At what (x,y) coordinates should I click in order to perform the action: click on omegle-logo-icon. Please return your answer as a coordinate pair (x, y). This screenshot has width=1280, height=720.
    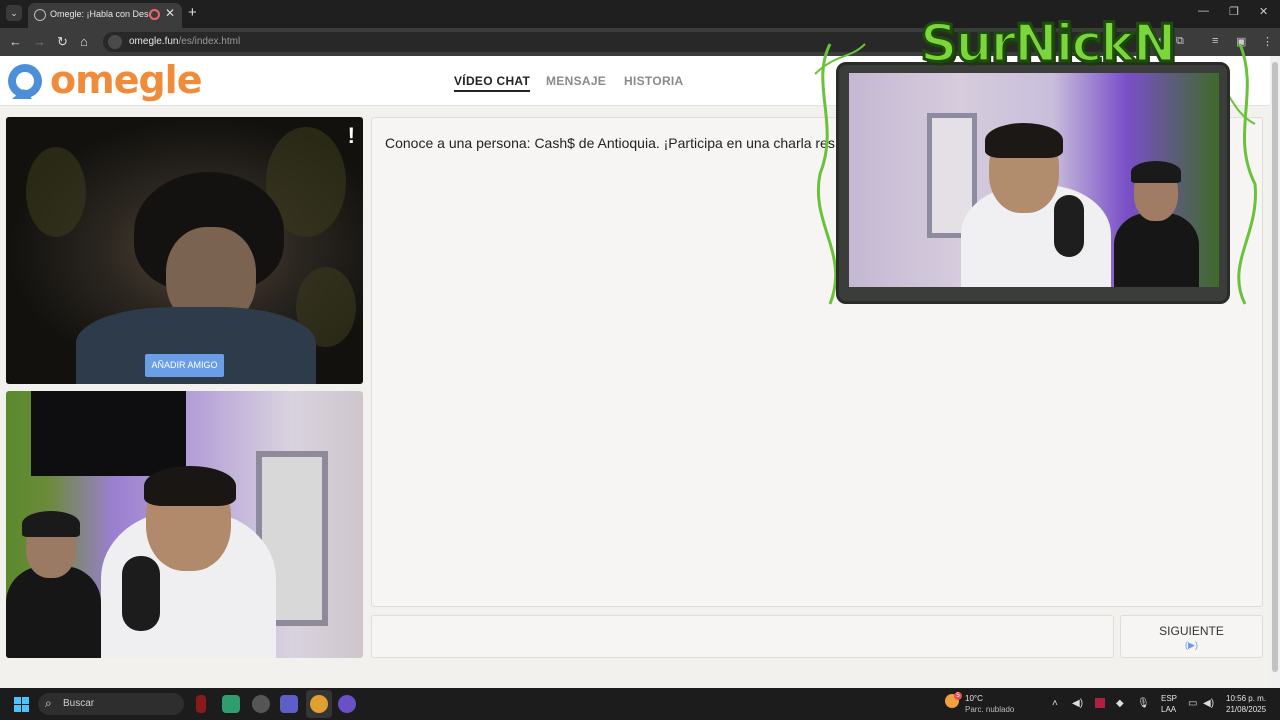
    Looking at the image, I should click on (26, 82).